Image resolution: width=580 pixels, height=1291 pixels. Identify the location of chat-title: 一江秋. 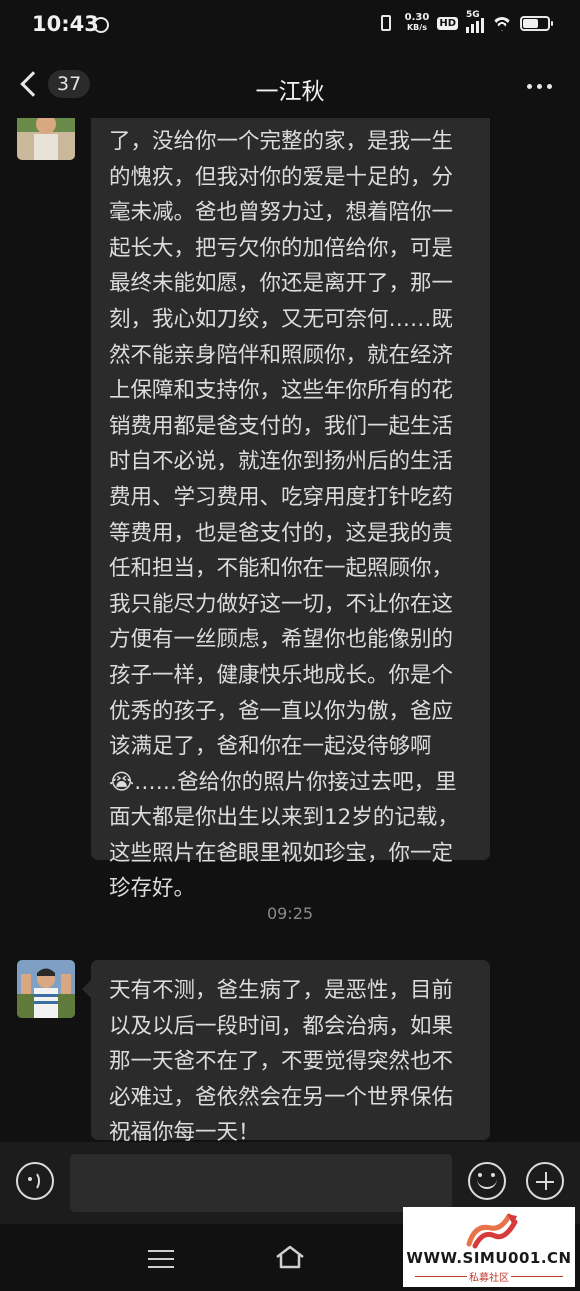
(290, 92).